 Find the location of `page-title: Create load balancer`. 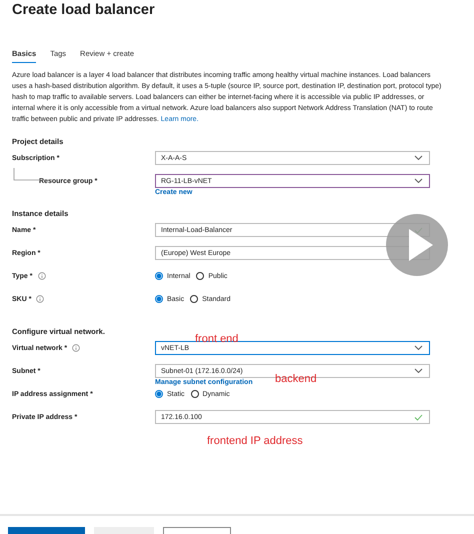

page-title: Create load balancer is located at coordinates (84, 10).